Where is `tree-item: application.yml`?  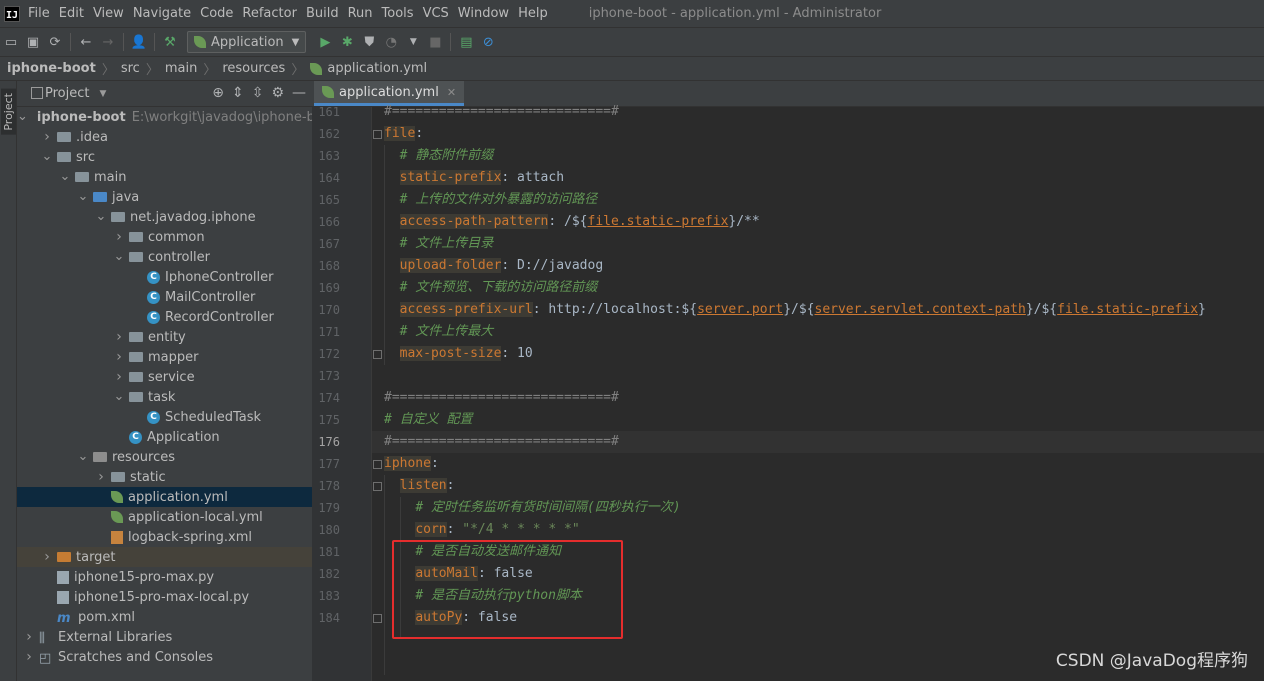
tree-item: application.yml is located at coordinates (164, 497).